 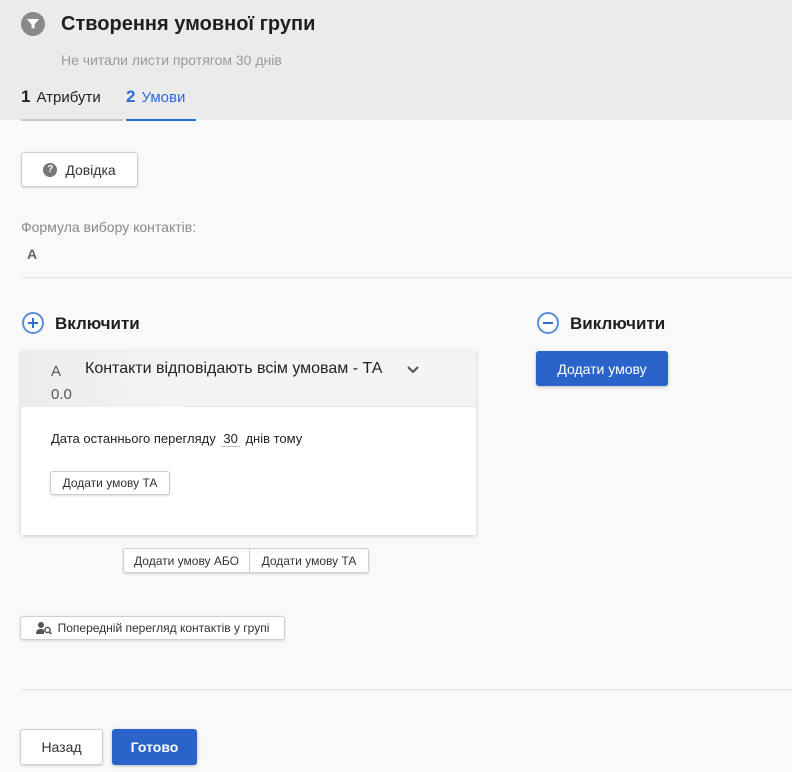 What do you see at coordinates (50, 169) in the screenshot?
I see `question-circle-icon: ?` at bounding box center [50, 169].